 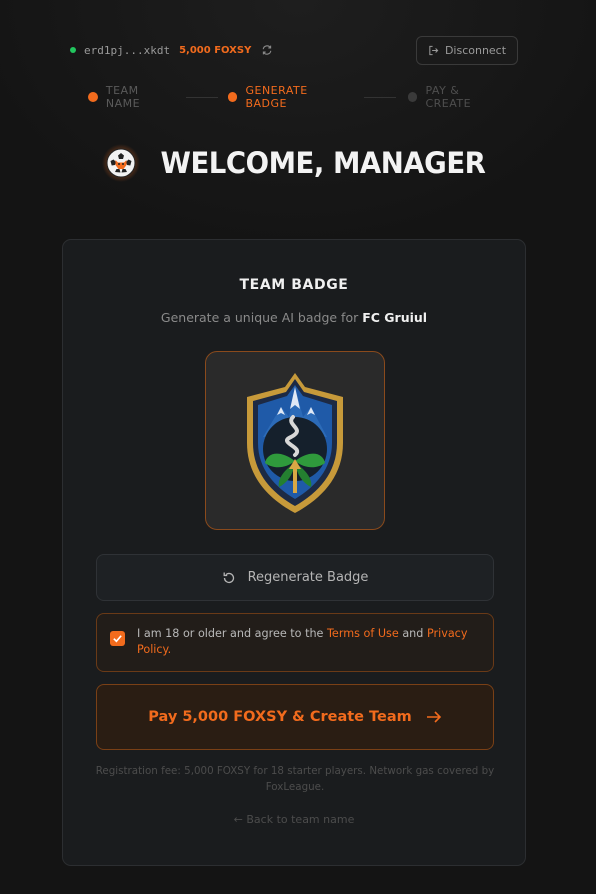 I want to click on pay-create-team-button: Pay 5,000 FOXSY & Create Team, so click(x=295, y=717).